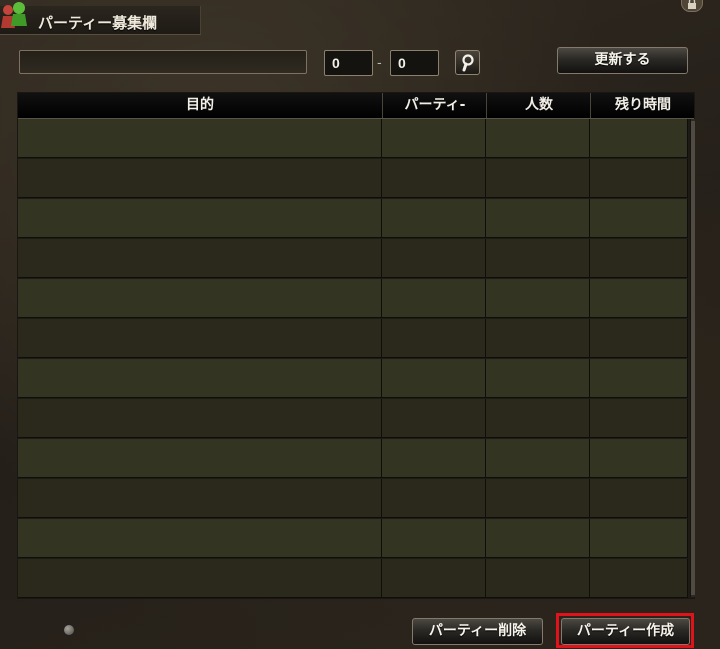  Describe the element at coordinates (538, 105) in the screenshot. I see `column-header-members: 人数` at that location.